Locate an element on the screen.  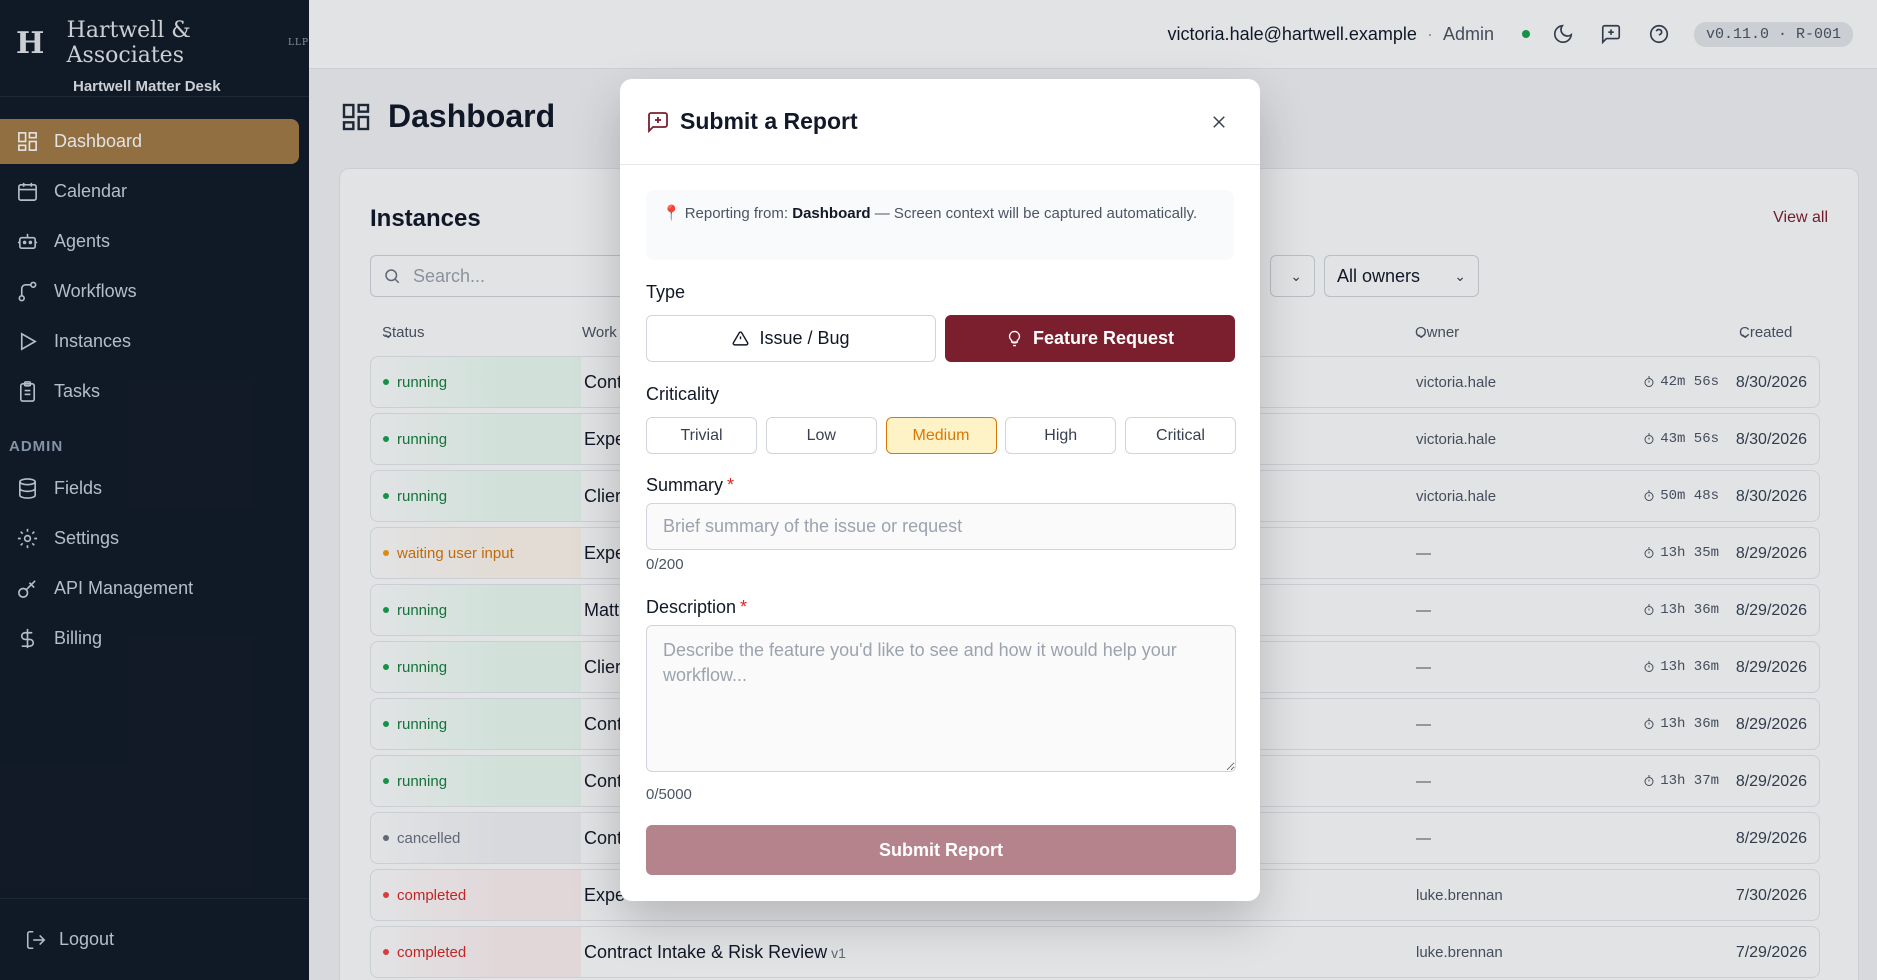
criticality-options: Trivial Low Medium High Critical is located at coordinates (941, 435).